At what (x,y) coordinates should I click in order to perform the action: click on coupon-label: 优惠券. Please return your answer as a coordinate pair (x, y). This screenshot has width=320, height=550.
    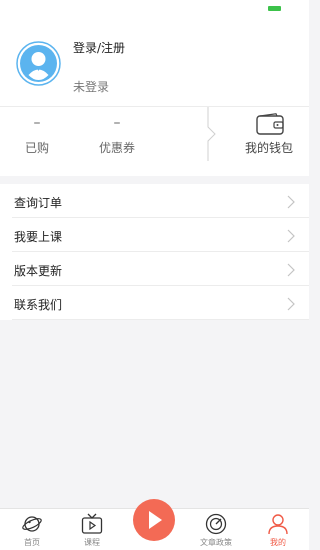
    Looking at the image, I should click on (116, 148).